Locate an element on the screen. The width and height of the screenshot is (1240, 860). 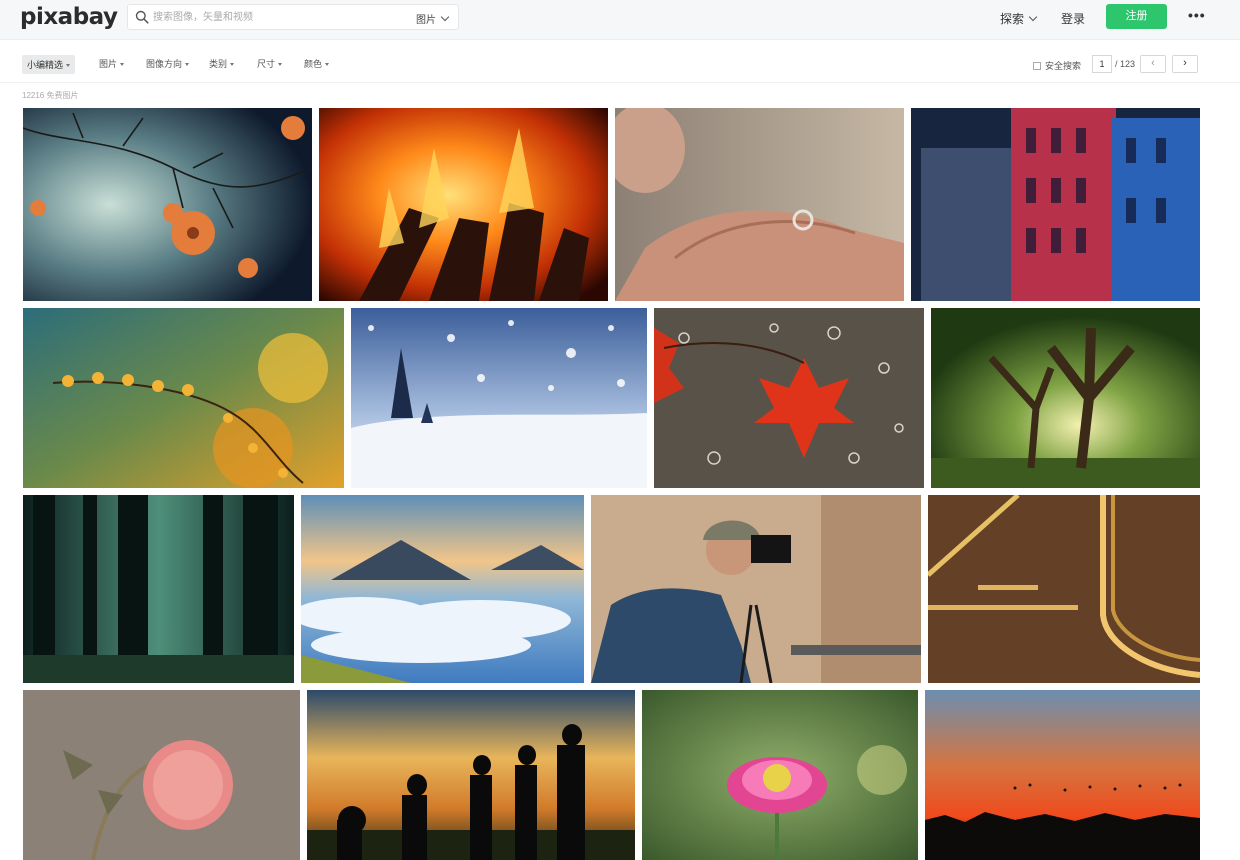
filter-images: 图片 is located at coordinates (112, 63).